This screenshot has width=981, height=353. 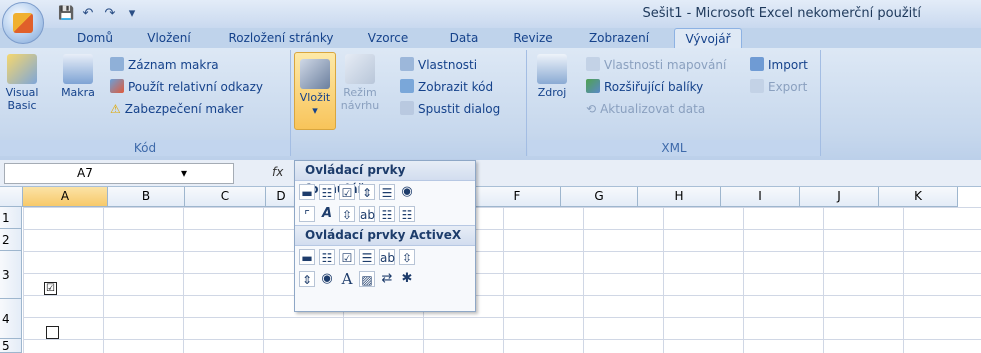 What do you see at coordinates (407, 192) in the screenshot?
I see `form-option-button-icon: ◉` at bounding box center [407, 192].